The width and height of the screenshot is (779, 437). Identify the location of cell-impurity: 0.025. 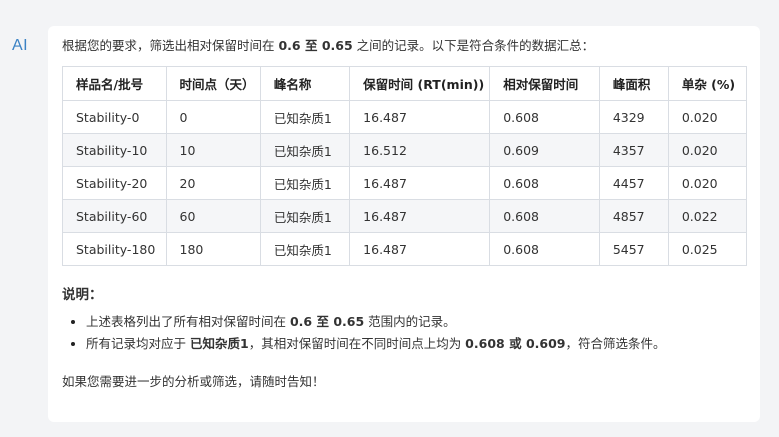
(707, 249).